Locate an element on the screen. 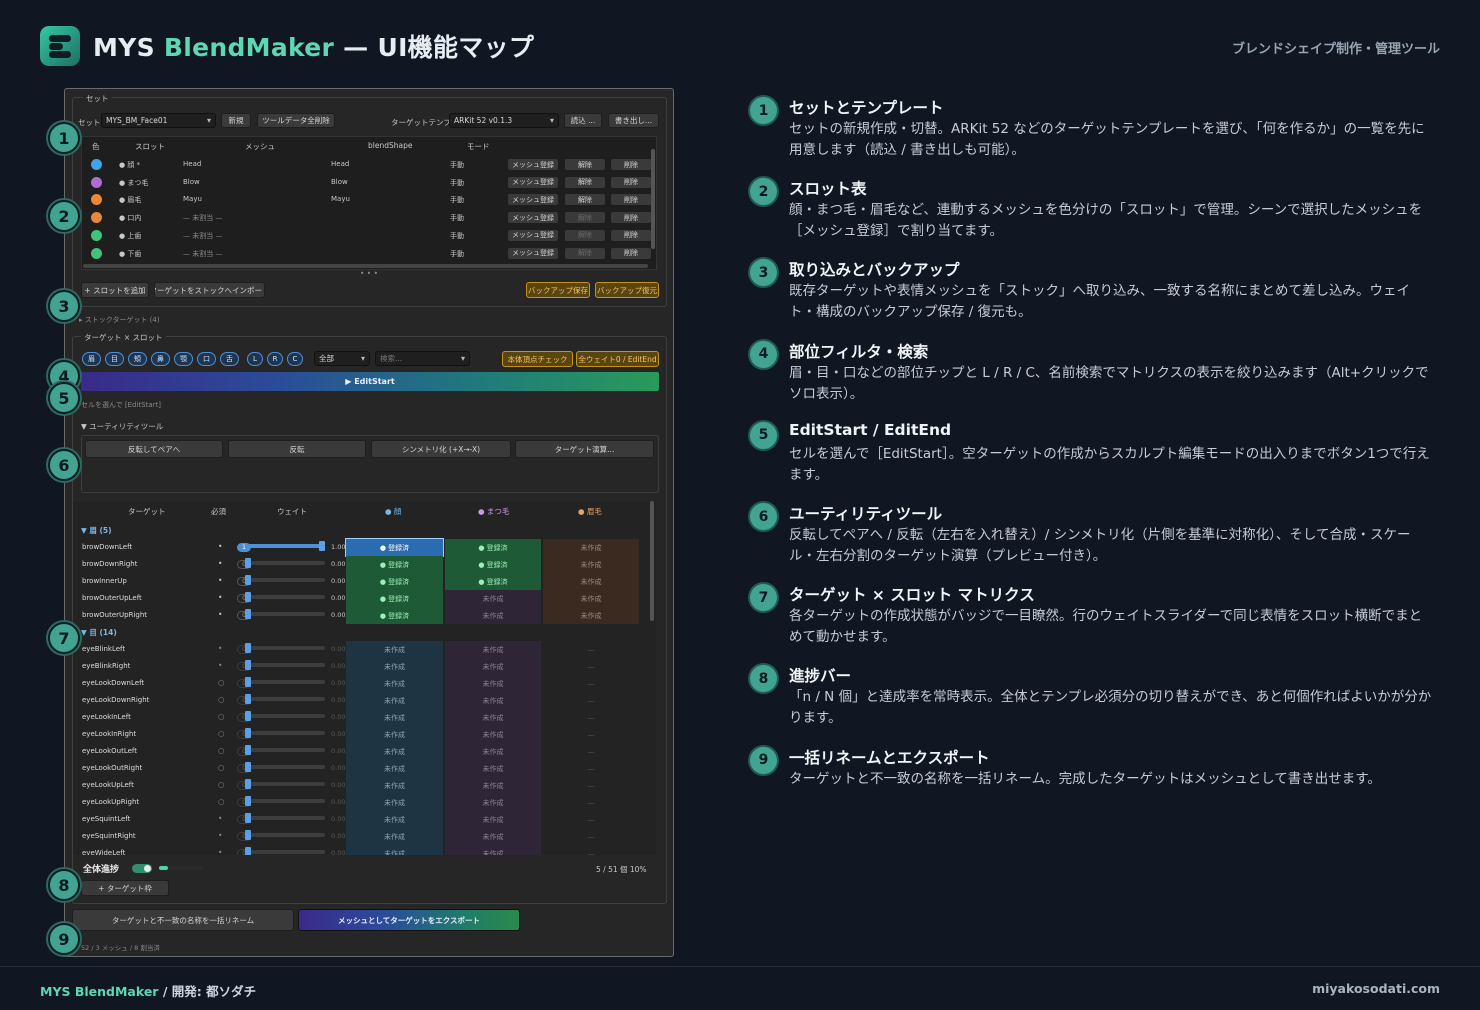 The height and width of the screenshot is (1010, 1480). import-stock-button: ターゲットをストックへインポート is located at coordinates (209, 290).